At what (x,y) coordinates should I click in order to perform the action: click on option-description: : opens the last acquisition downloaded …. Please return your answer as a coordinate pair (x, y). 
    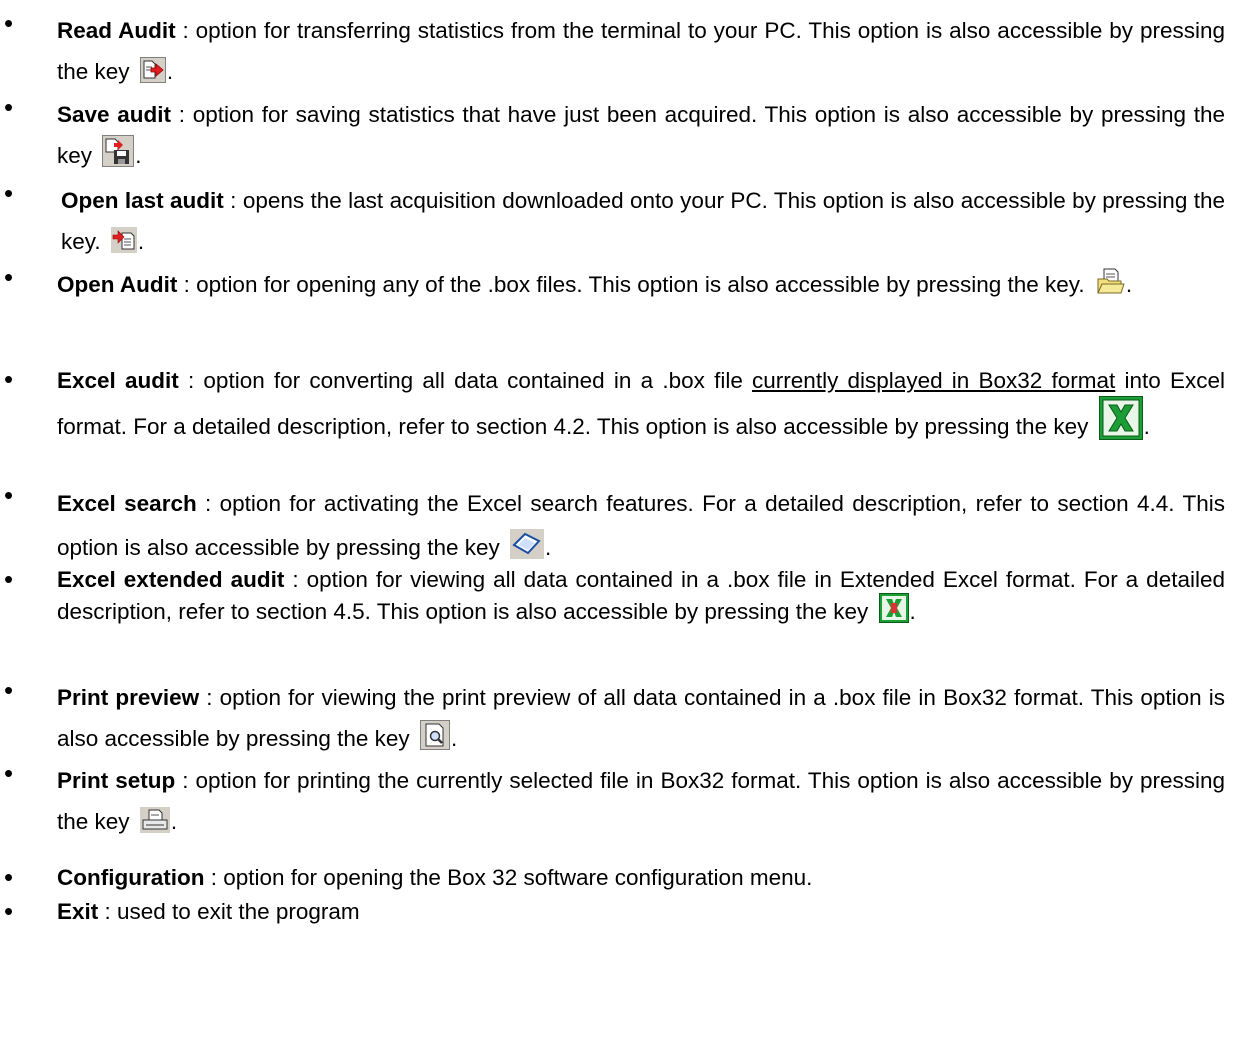
    Looking at the image, I should click on (643, 221).